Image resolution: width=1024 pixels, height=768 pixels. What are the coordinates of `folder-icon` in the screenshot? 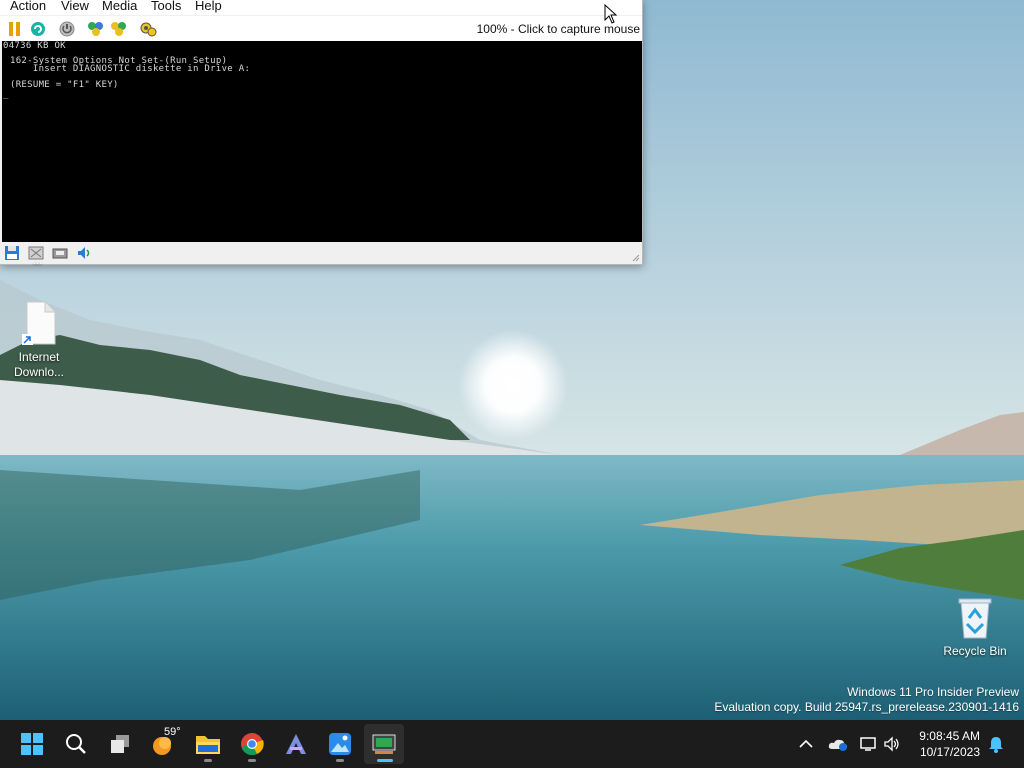 It's located at (208, 745).